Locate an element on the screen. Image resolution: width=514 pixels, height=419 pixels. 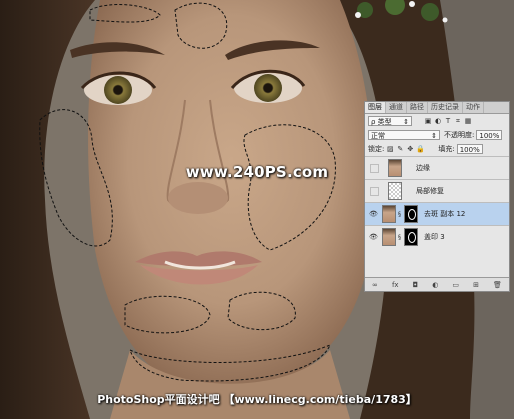
blend-row: 正常 ⇕ 不透明度: 100% is located at coordinates (437, 135).